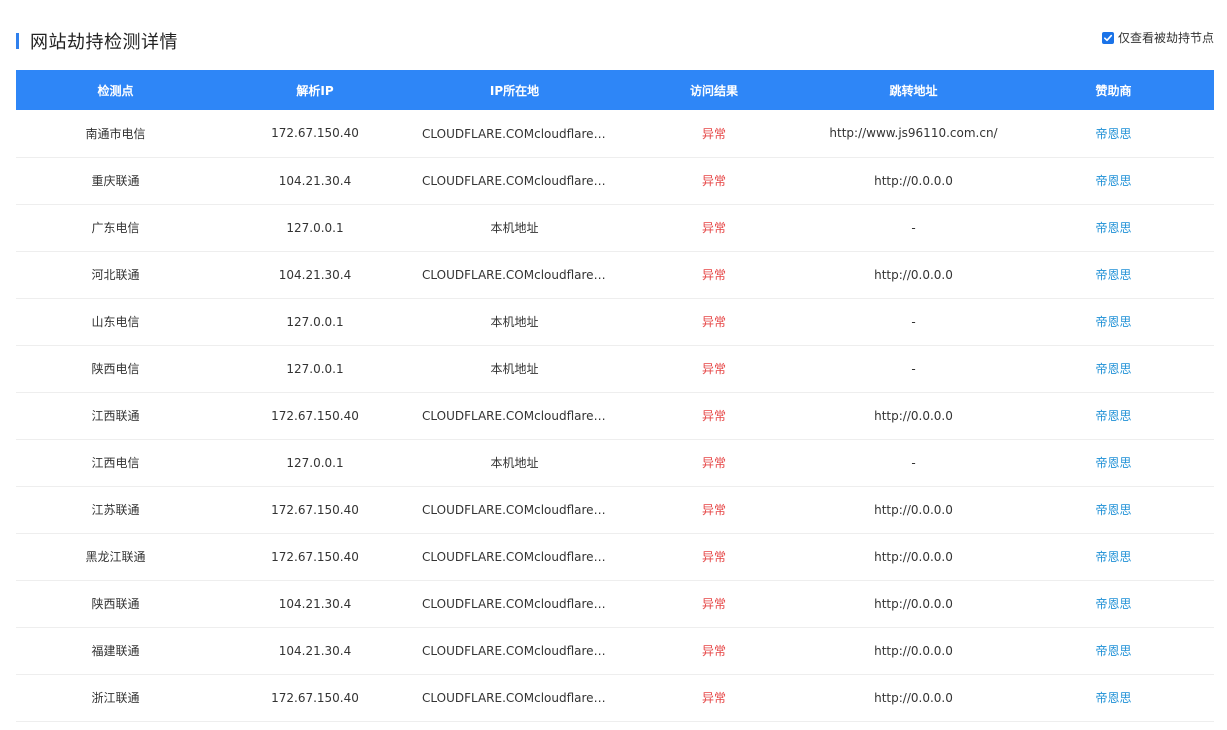 This screenshot has width=1227, height=730. What do you see at coordinates (115, 604) in the screenshot?
I see `cell-detection-point: 陕西联通` at bounding box center [115, 604].